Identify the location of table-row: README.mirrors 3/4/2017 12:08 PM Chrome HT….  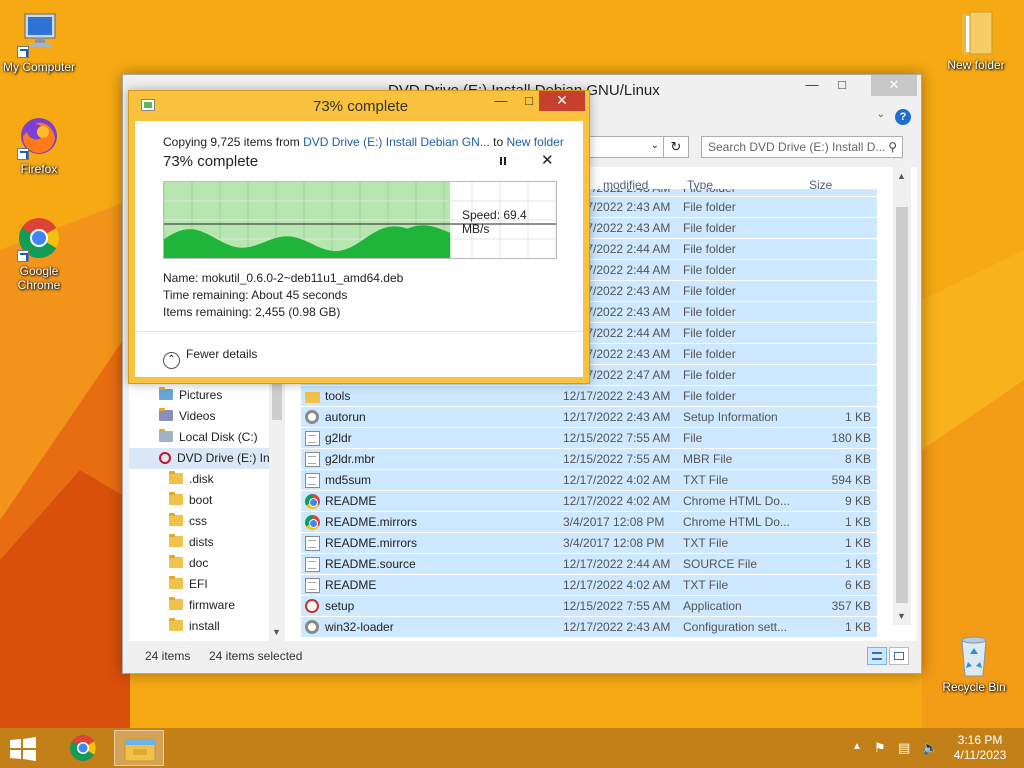
(589, 522).